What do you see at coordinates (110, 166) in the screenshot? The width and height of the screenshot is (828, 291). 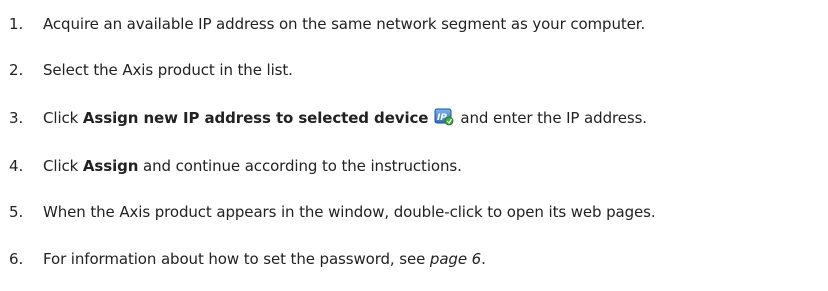 I see `step-command: Assign` at bounding box center [110, 166].